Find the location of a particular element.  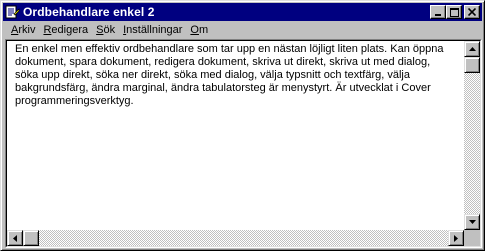

maximize-icon is located at coordinates (454, 12).